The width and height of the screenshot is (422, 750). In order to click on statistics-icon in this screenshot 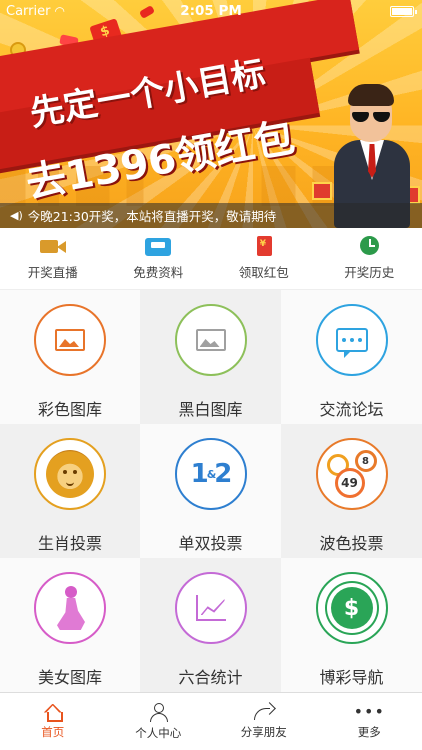, I will do `click(210, 608)`.